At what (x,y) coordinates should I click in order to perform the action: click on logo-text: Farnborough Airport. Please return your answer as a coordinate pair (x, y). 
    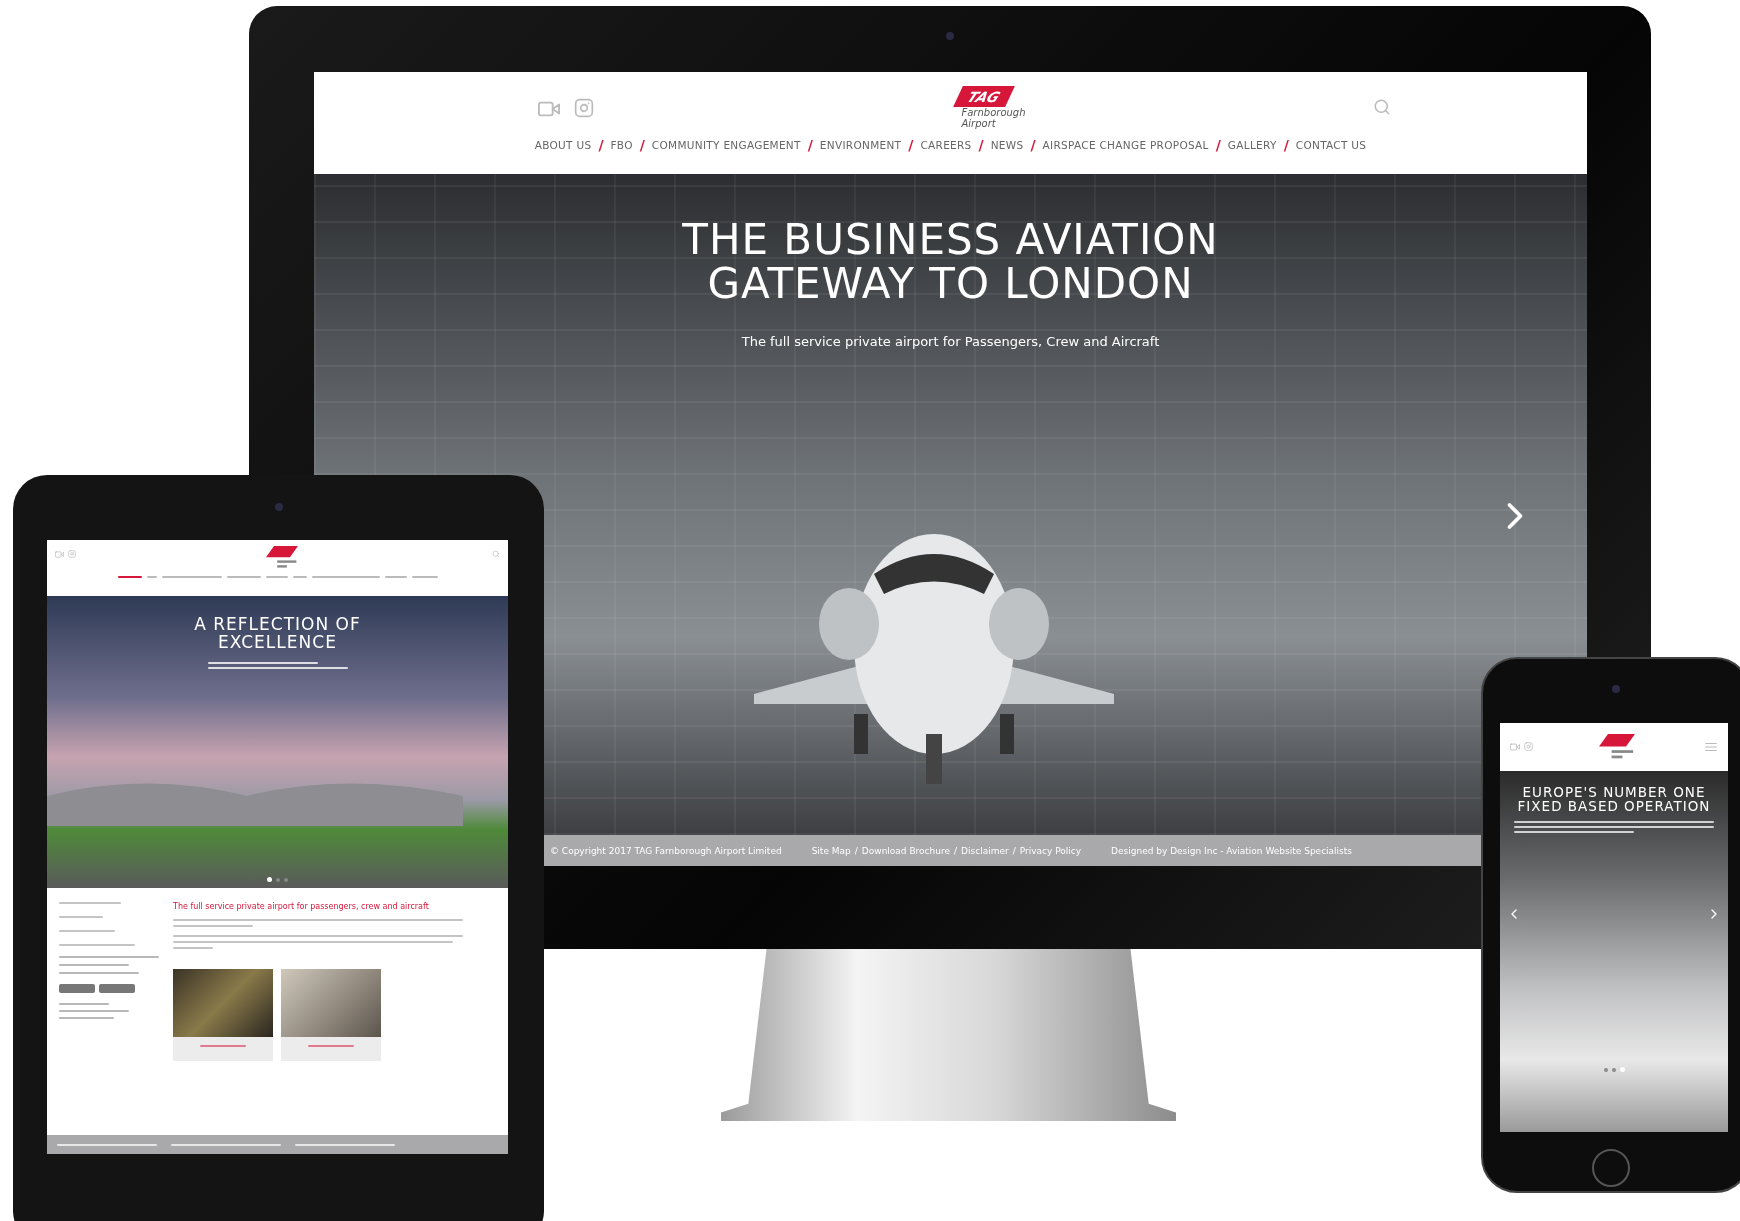
    Looking at the image, I should click on (993, 118).